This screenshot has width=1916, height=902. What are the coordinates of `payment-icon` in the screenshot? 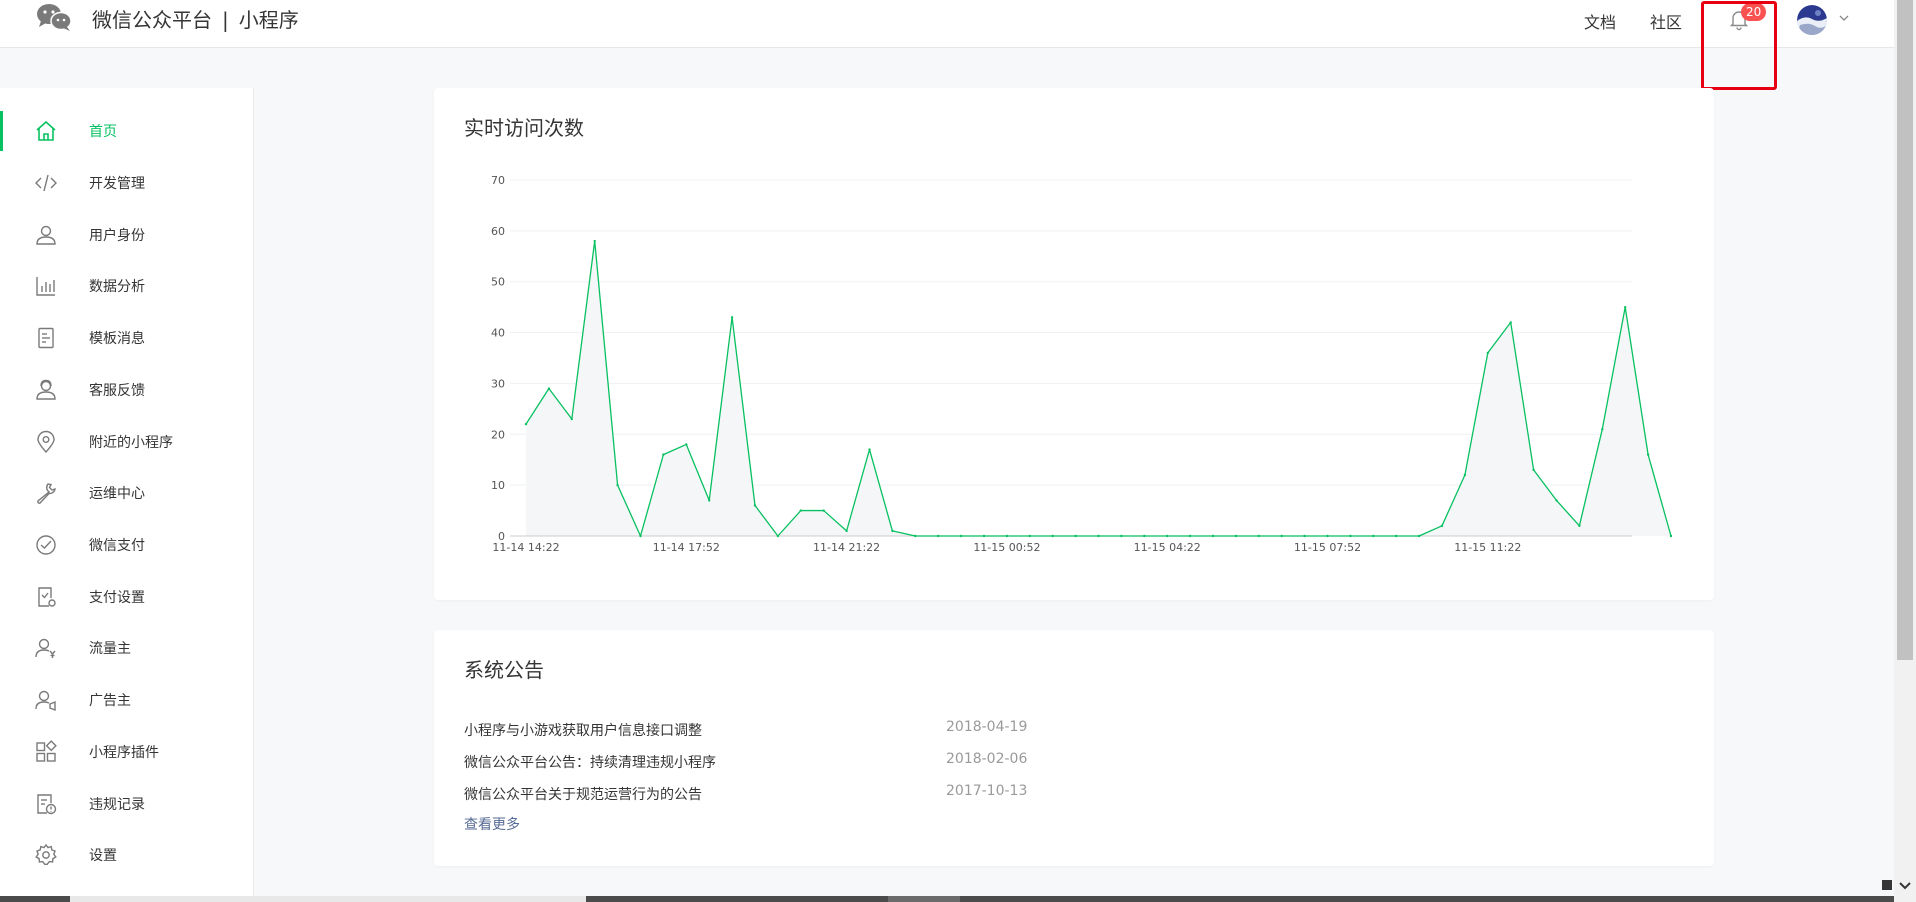 It's located at (46, 545).